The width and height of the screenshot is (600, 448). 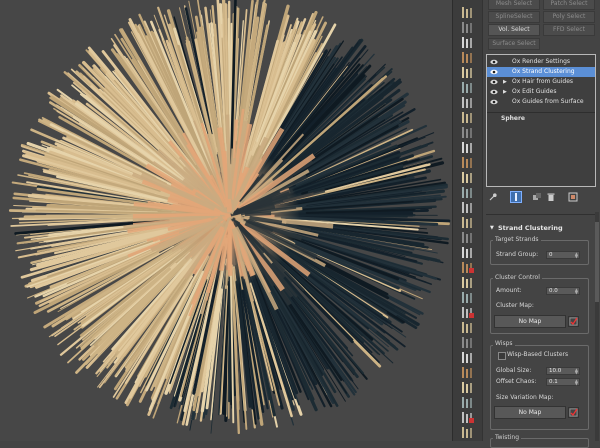 I want to click on size-variation-map-clear-button, so click(x=573, y=412).